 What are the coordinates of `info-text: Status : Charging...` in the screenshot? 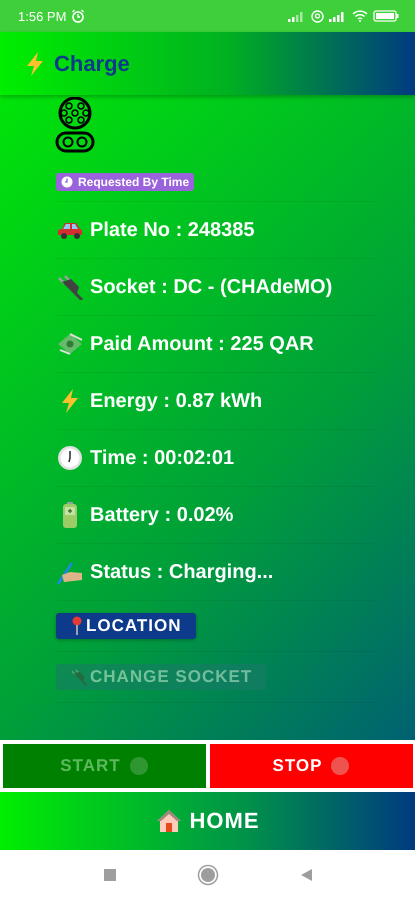 It's located at (182, 572).